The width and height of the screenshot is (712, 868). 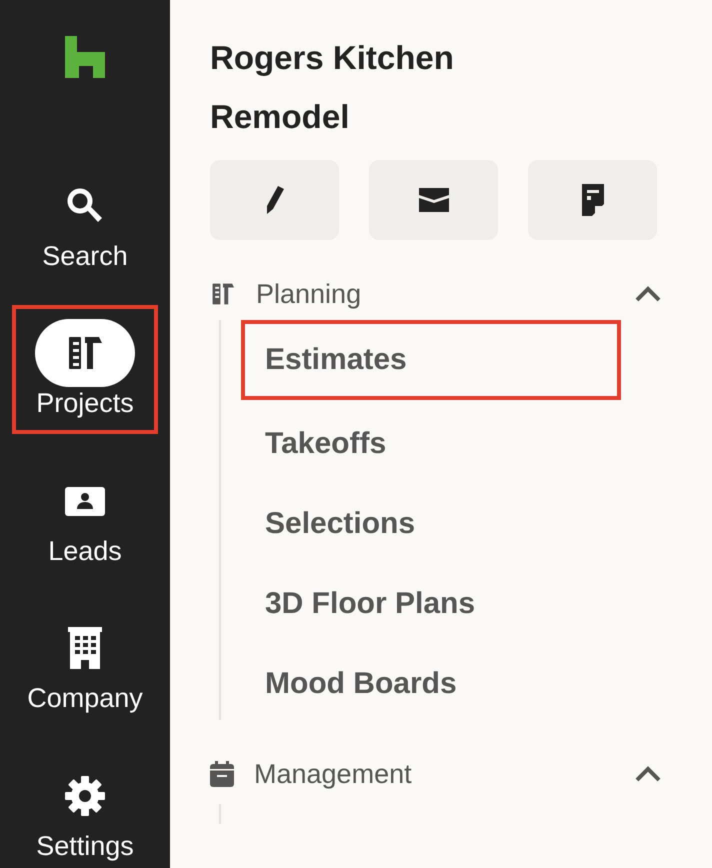 What do you see at coordinates (431, 680) in the screenshot?
I see `menu-item: Mood Boards` at bounding box center [431, 680].